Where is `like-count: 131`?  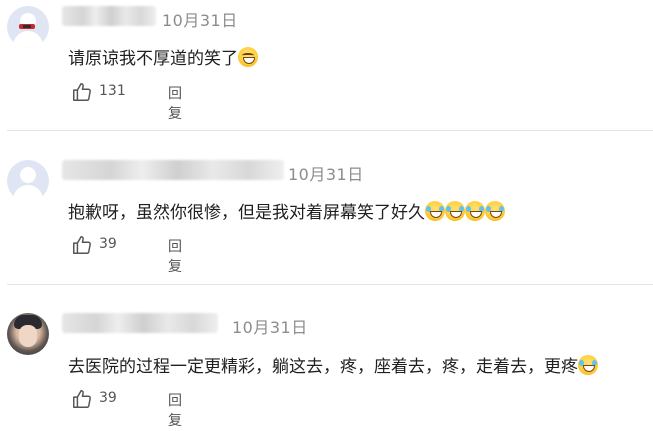 like-count: 131 is located at coordinates (112, 91).